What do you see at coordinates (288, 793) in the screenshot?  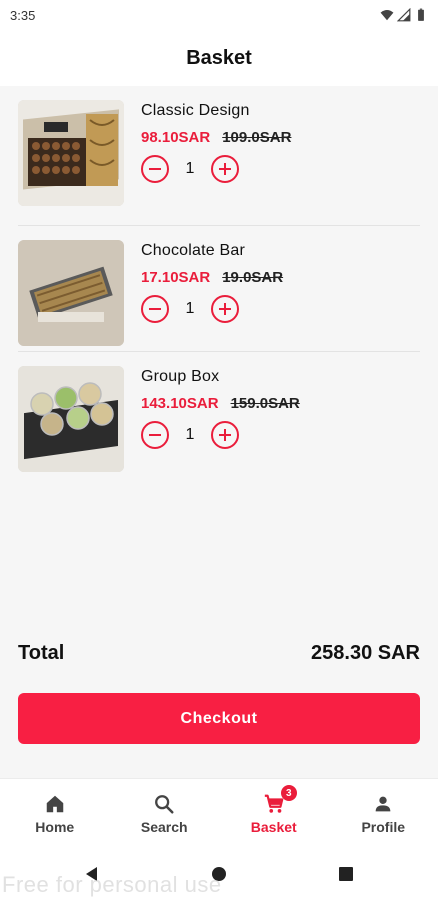 I see `cart-count-badge: 3` at bounding box center [288, 793].